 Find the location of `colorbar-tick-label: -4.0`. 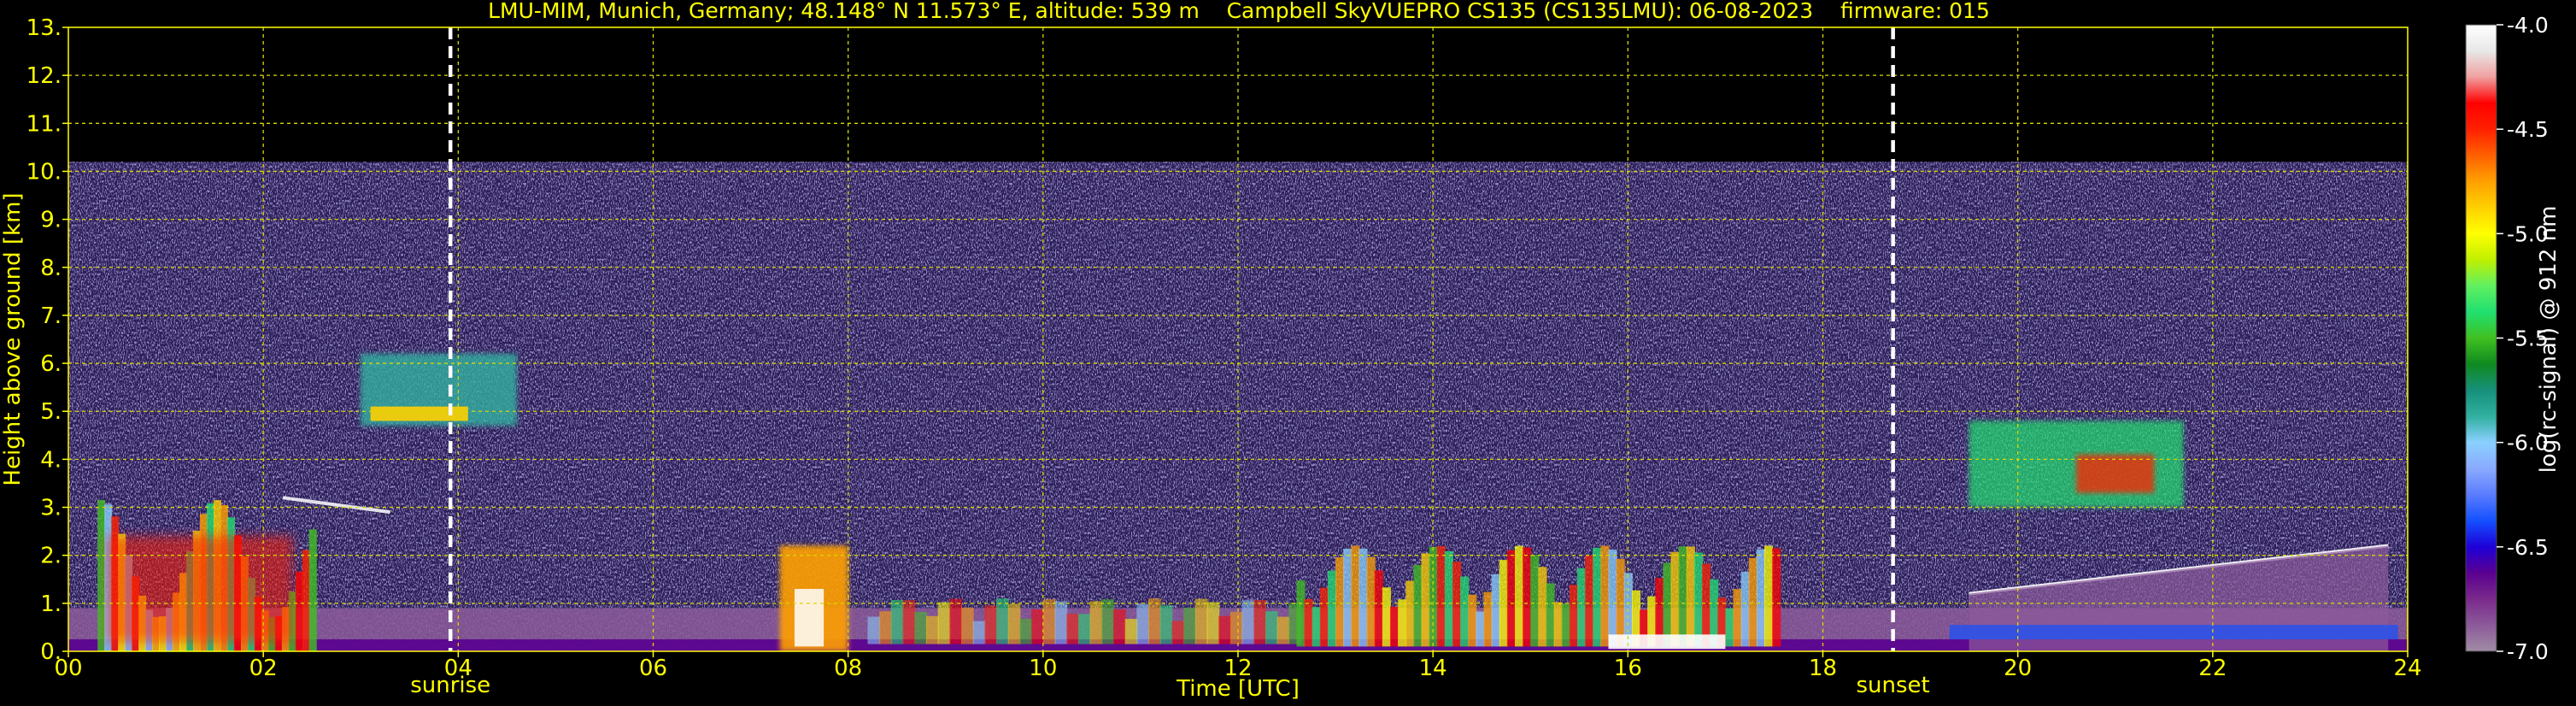

colorbar-tick-label: -4.0 is located at coordinates (2528, 25).